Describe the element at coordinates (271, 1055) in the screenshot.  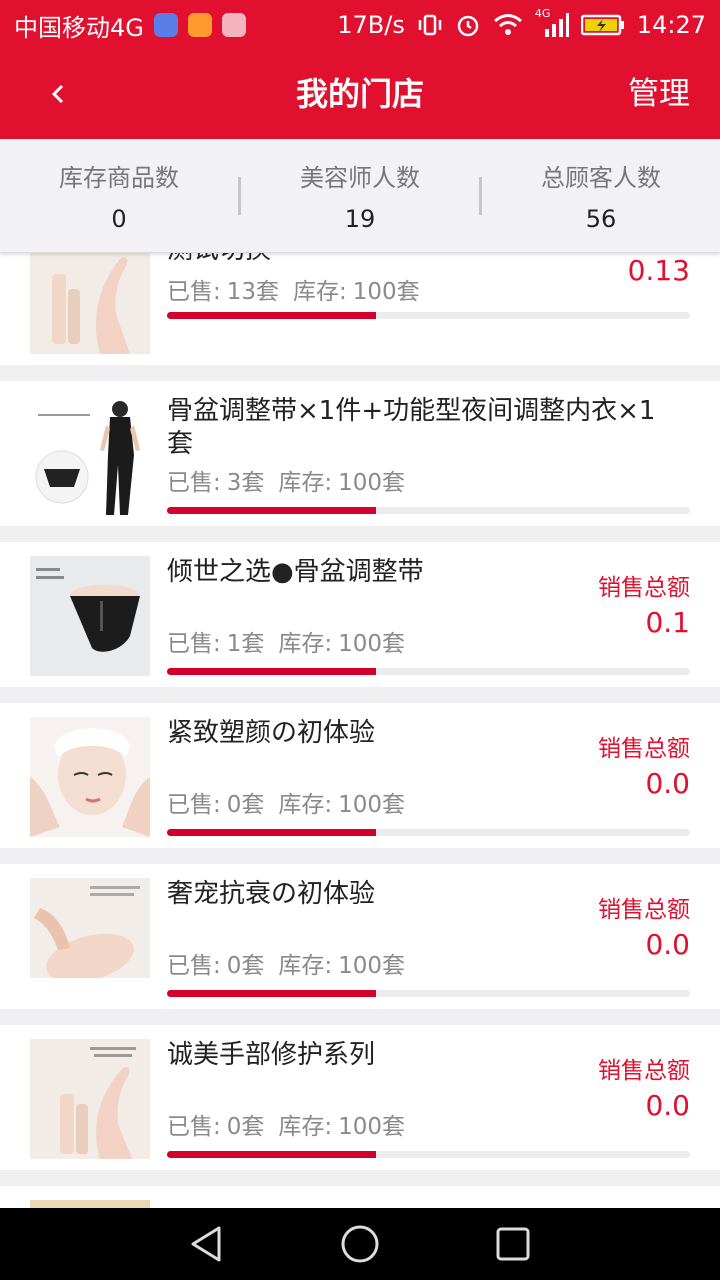
I see `product-name: 诚美手部修护系列` at that location.